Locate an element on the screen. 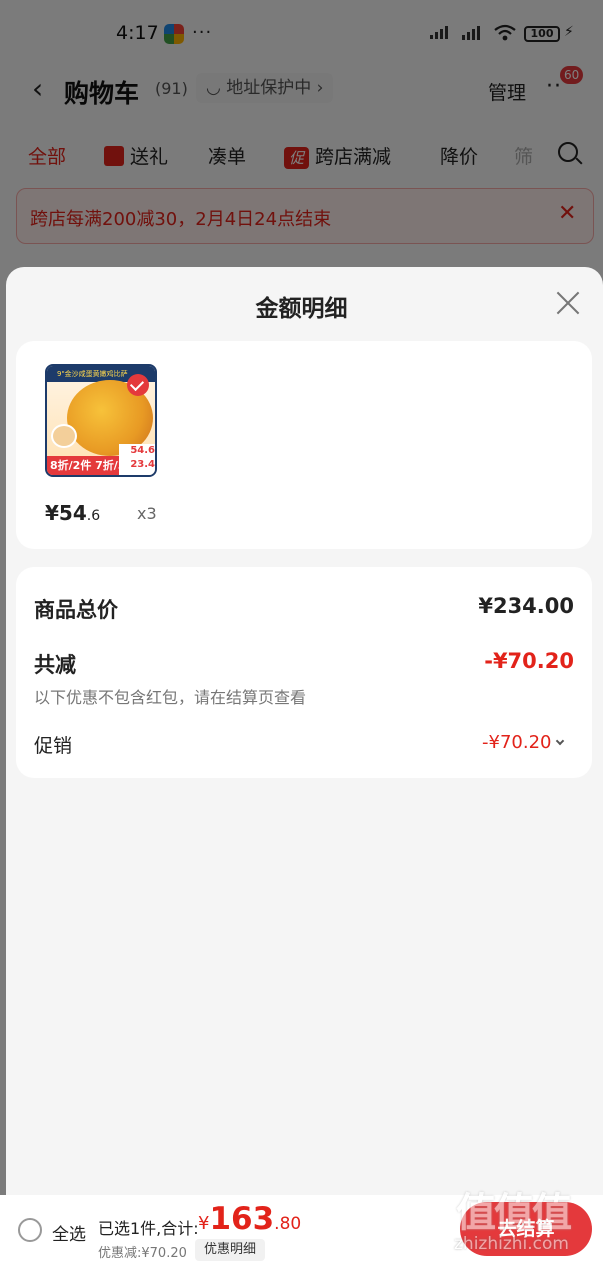 The image size is (603, 1261). side-dish-image is located at coordinates (64, 436).